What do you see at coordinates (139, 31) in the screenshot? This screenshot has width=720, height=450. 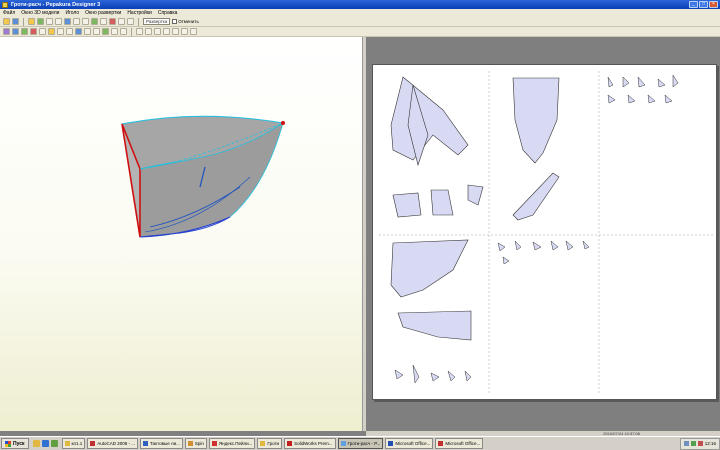 I see `align-left-icon` at bounding box center [139, 31].